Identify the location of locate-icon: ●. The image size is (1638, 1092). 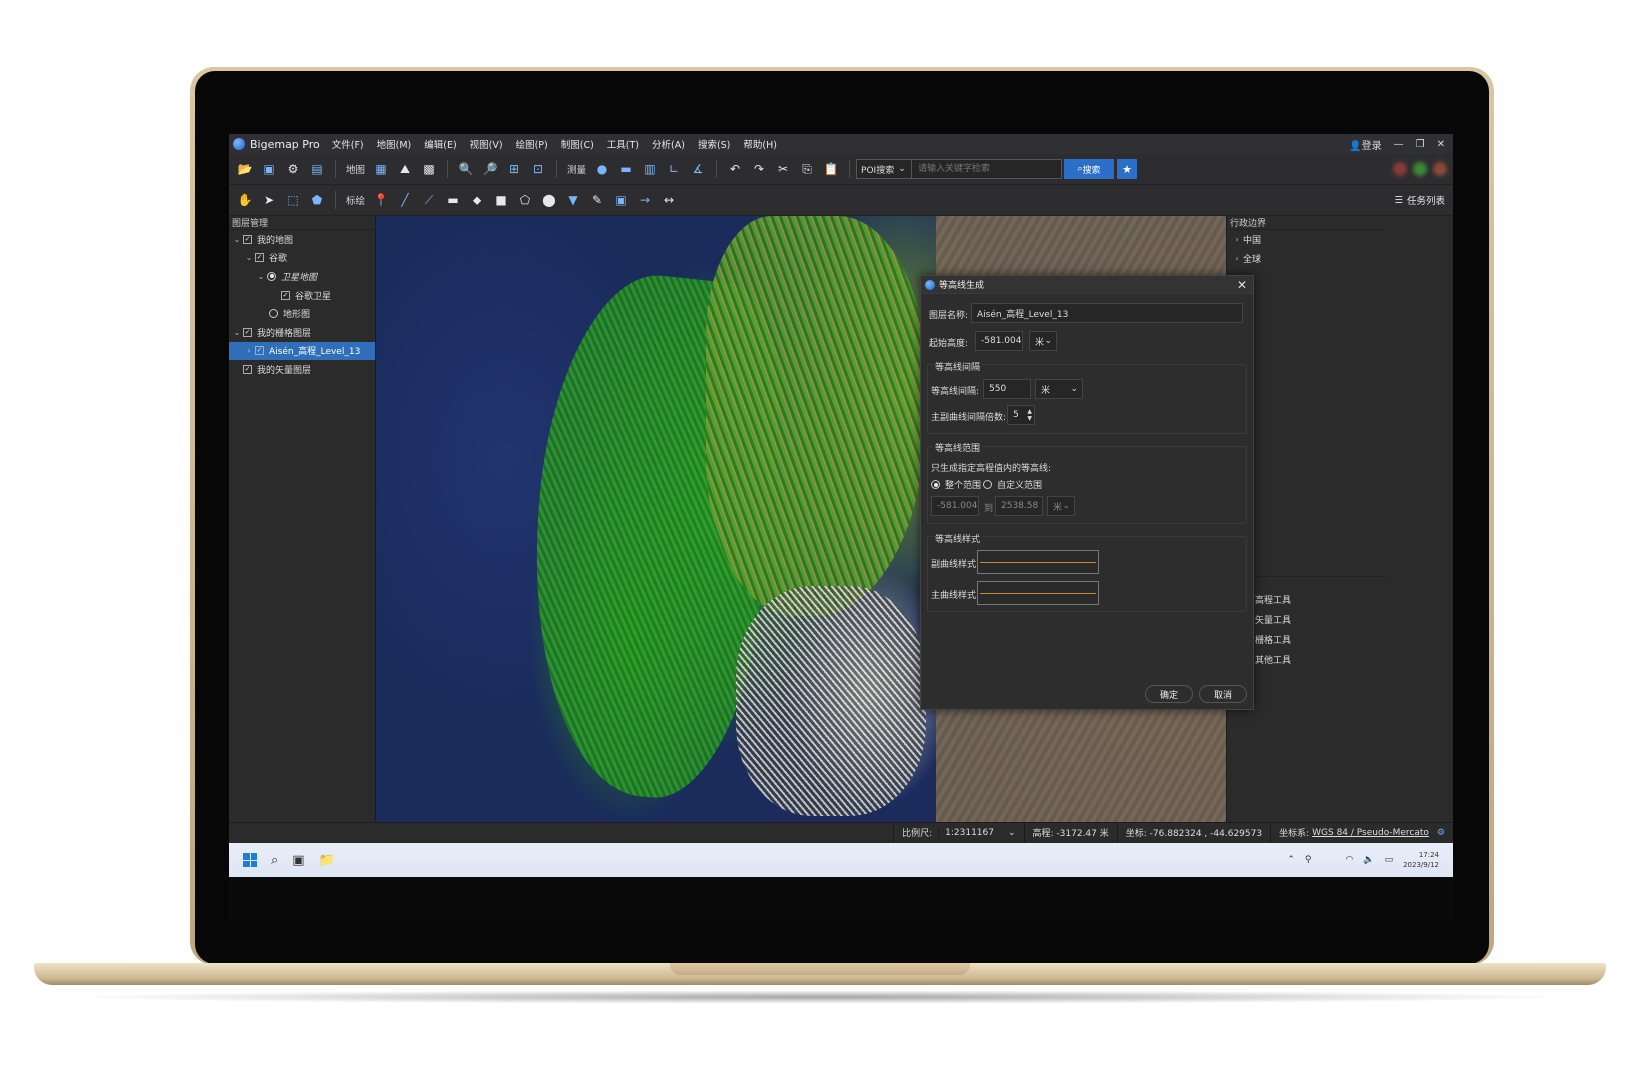
(602, 169).